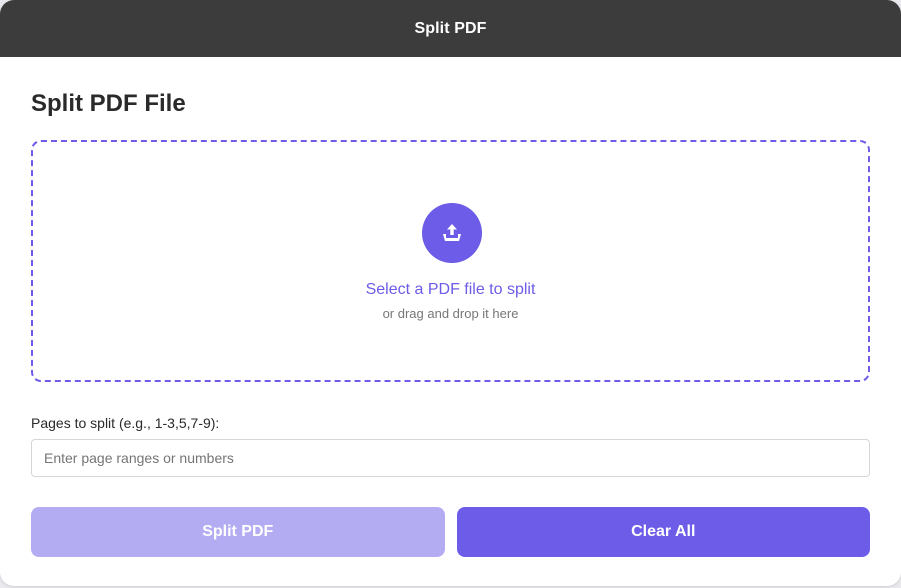 The height and width of the screenshot is (588, 901). What do you see at coordinates (108, 103) in the screenshot?
I see `page-title: Split PDF File` at bounding box center [108, 103].